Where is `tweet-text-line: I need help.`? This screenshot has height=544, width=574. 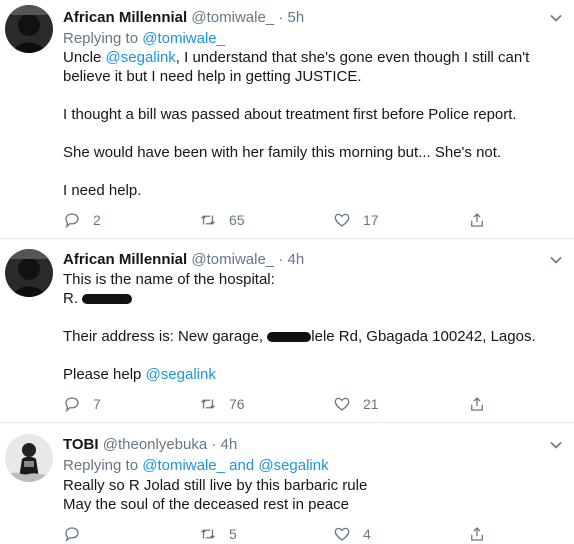 tweet-text-line: I need help. is located at coordinates (102, 190).